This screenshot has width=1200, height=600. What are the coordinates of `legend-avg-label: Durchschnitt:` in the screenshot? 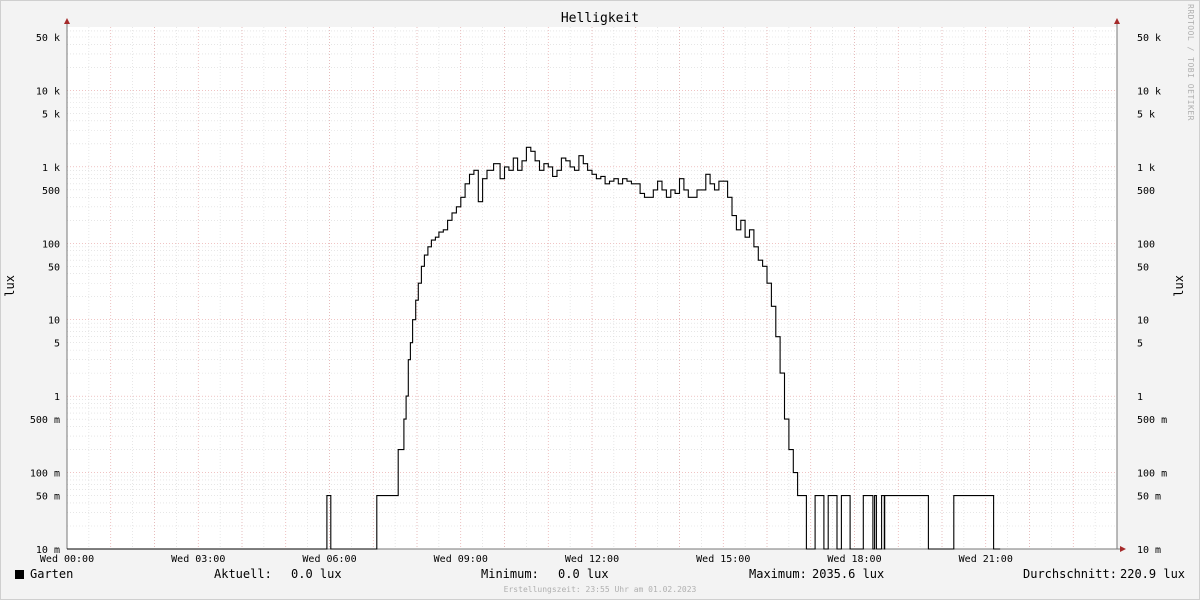 It's located at (1070, 574).